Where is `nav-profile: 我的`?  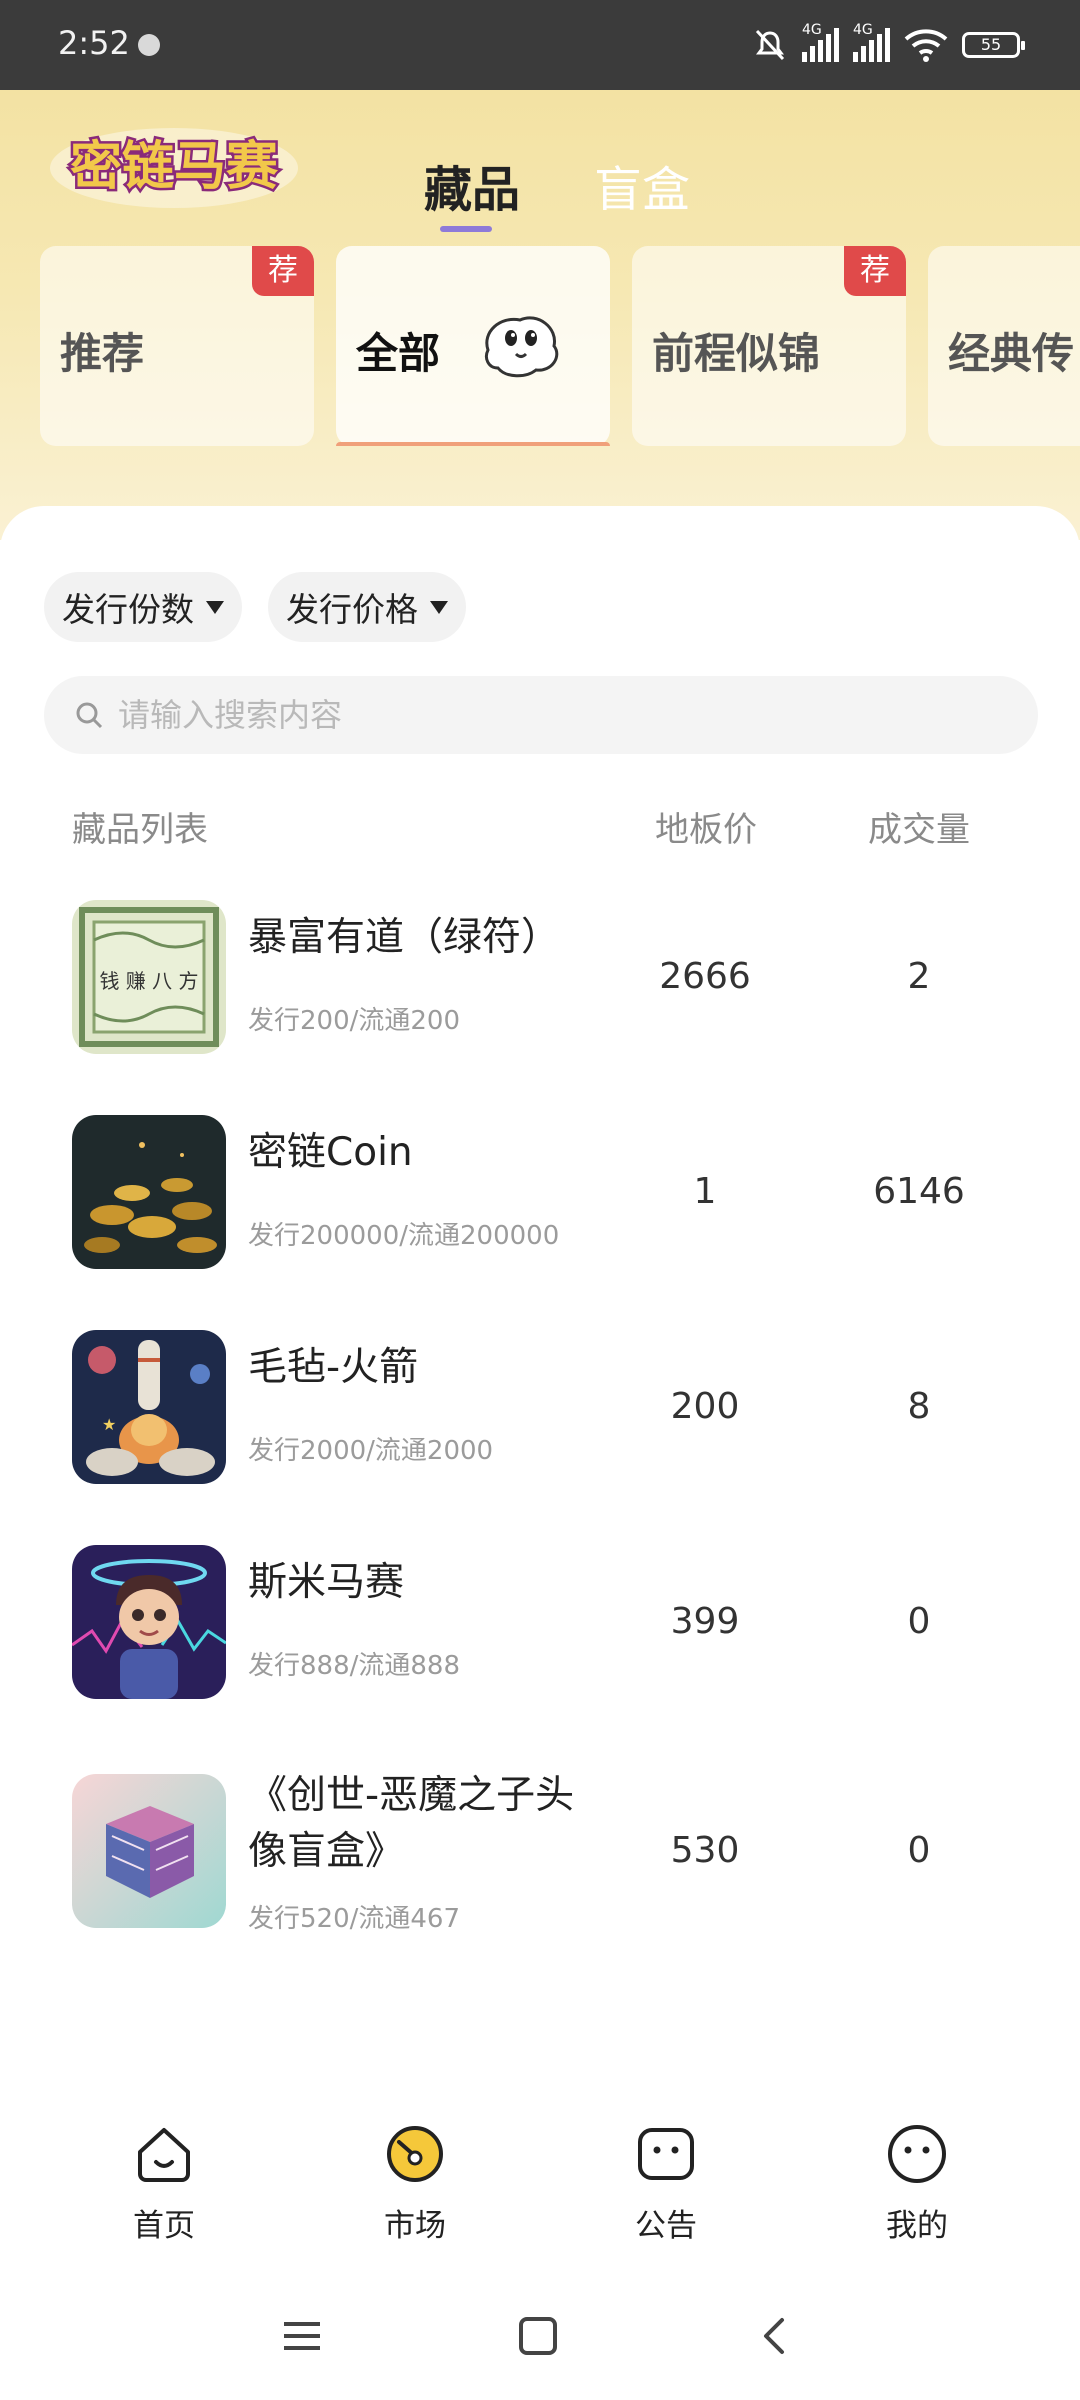 nav-profile: 我的 is located at coordinates (917, 2183).